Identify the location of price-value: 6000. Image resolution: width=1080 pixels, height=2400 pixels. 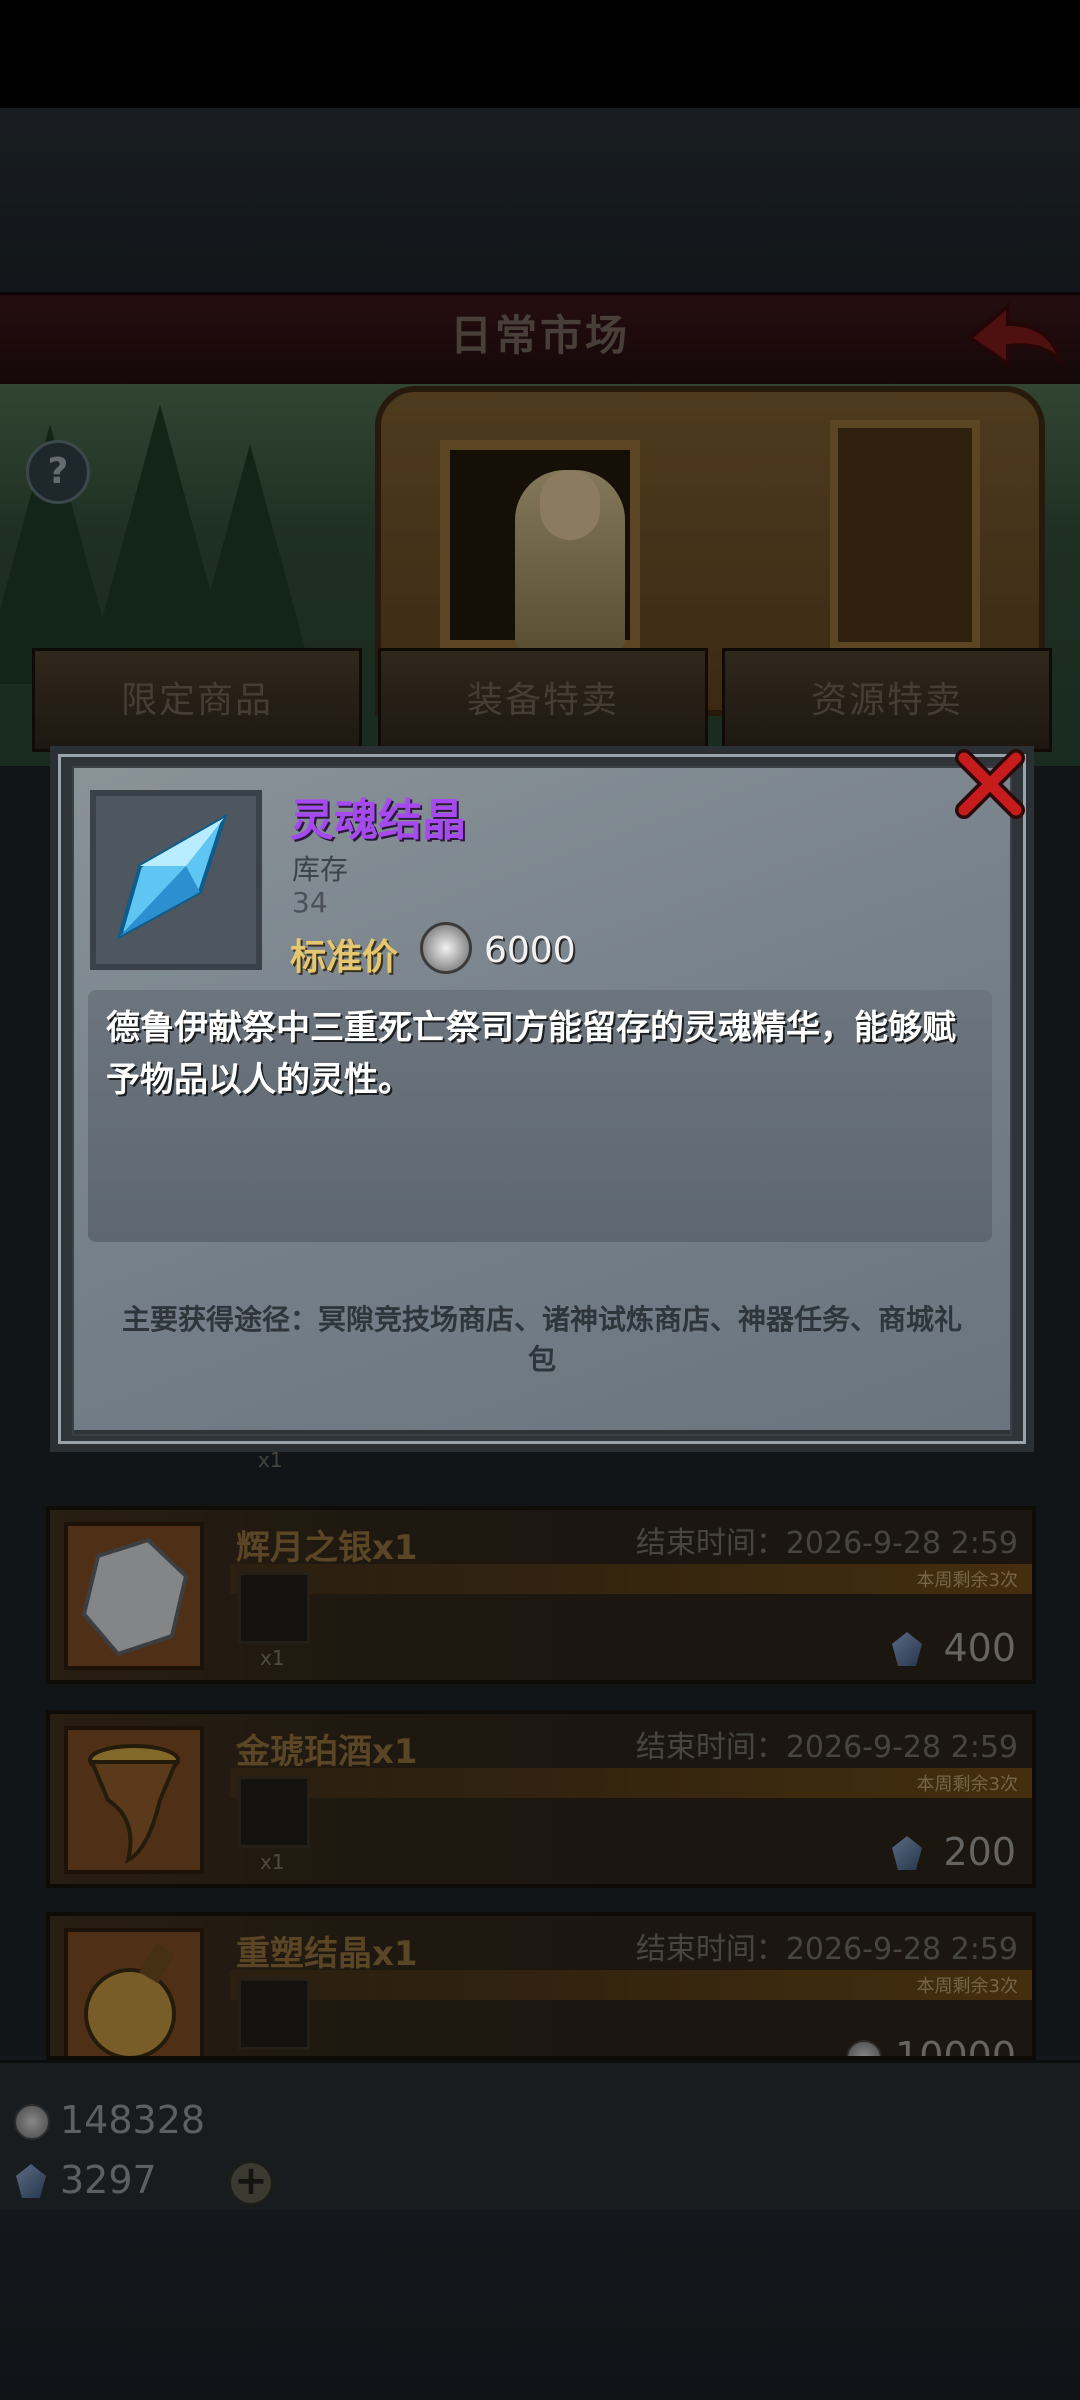
(530, 950).